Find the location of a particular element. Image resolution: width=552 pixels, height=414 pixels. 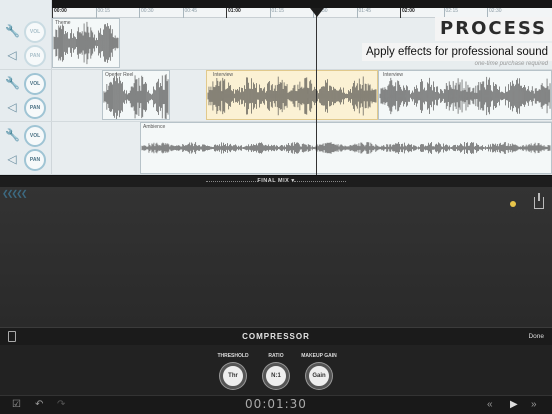

ruler-tick: 00:00 is located at coordinates (59, 13).